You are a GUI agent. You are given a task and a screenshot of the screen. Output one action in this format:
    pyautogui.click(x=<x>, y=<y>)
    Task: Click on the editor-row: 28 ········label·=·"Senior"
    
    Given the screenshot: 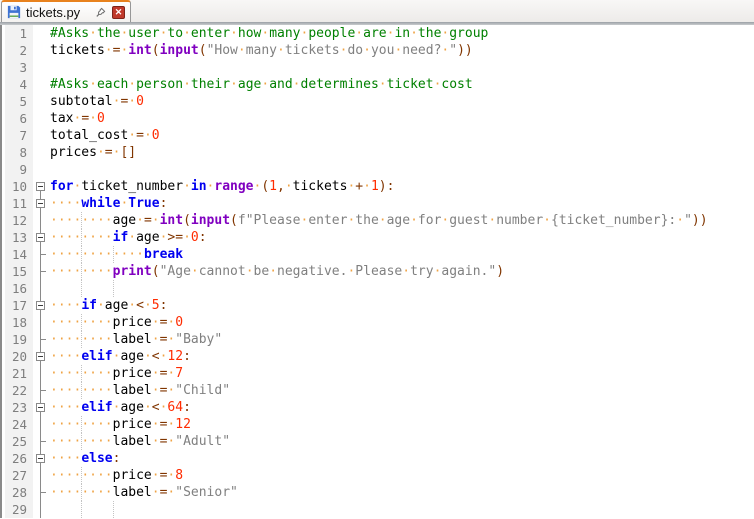 What is the action you would take?
    pyautogui.click(x=378, y=492)
    